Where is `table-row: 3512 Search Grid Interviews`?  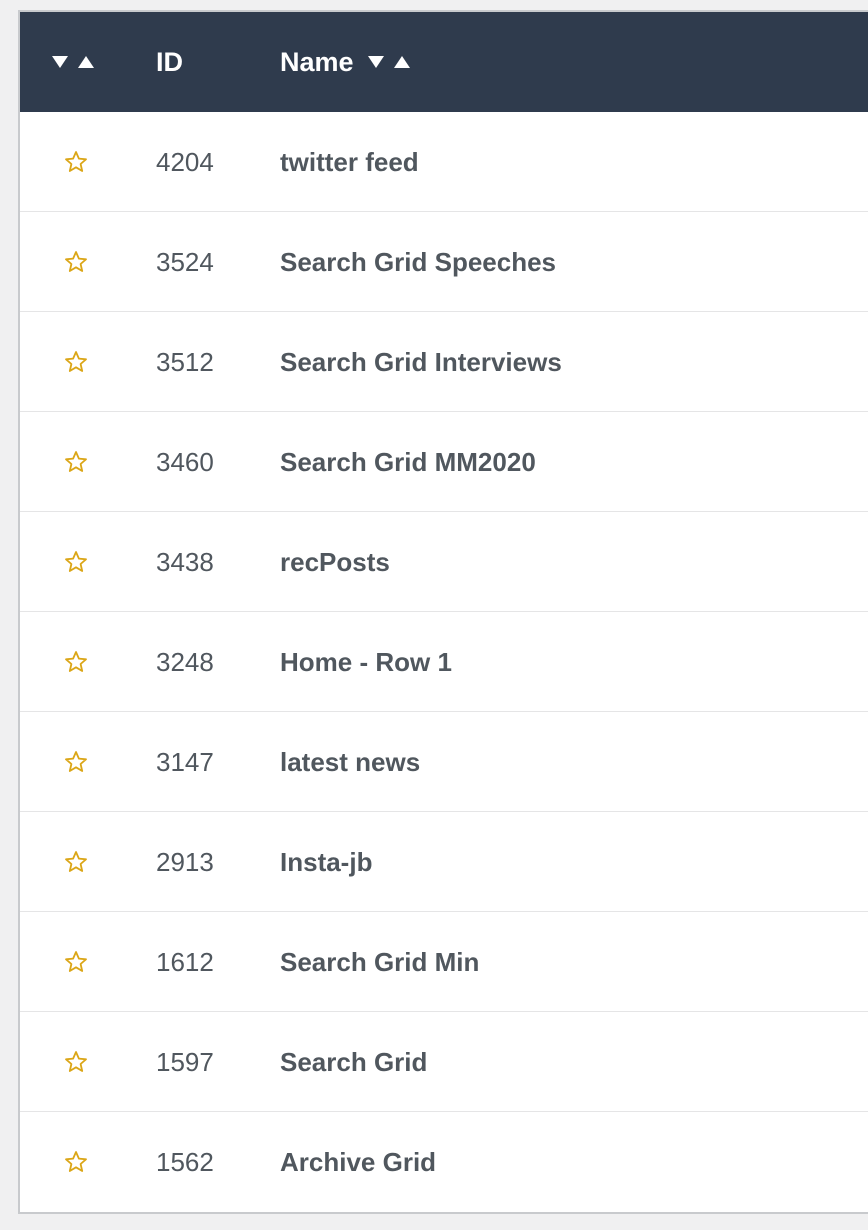
table-row: 3512 Search Grid Interviews is located at coordinates (444, 362).